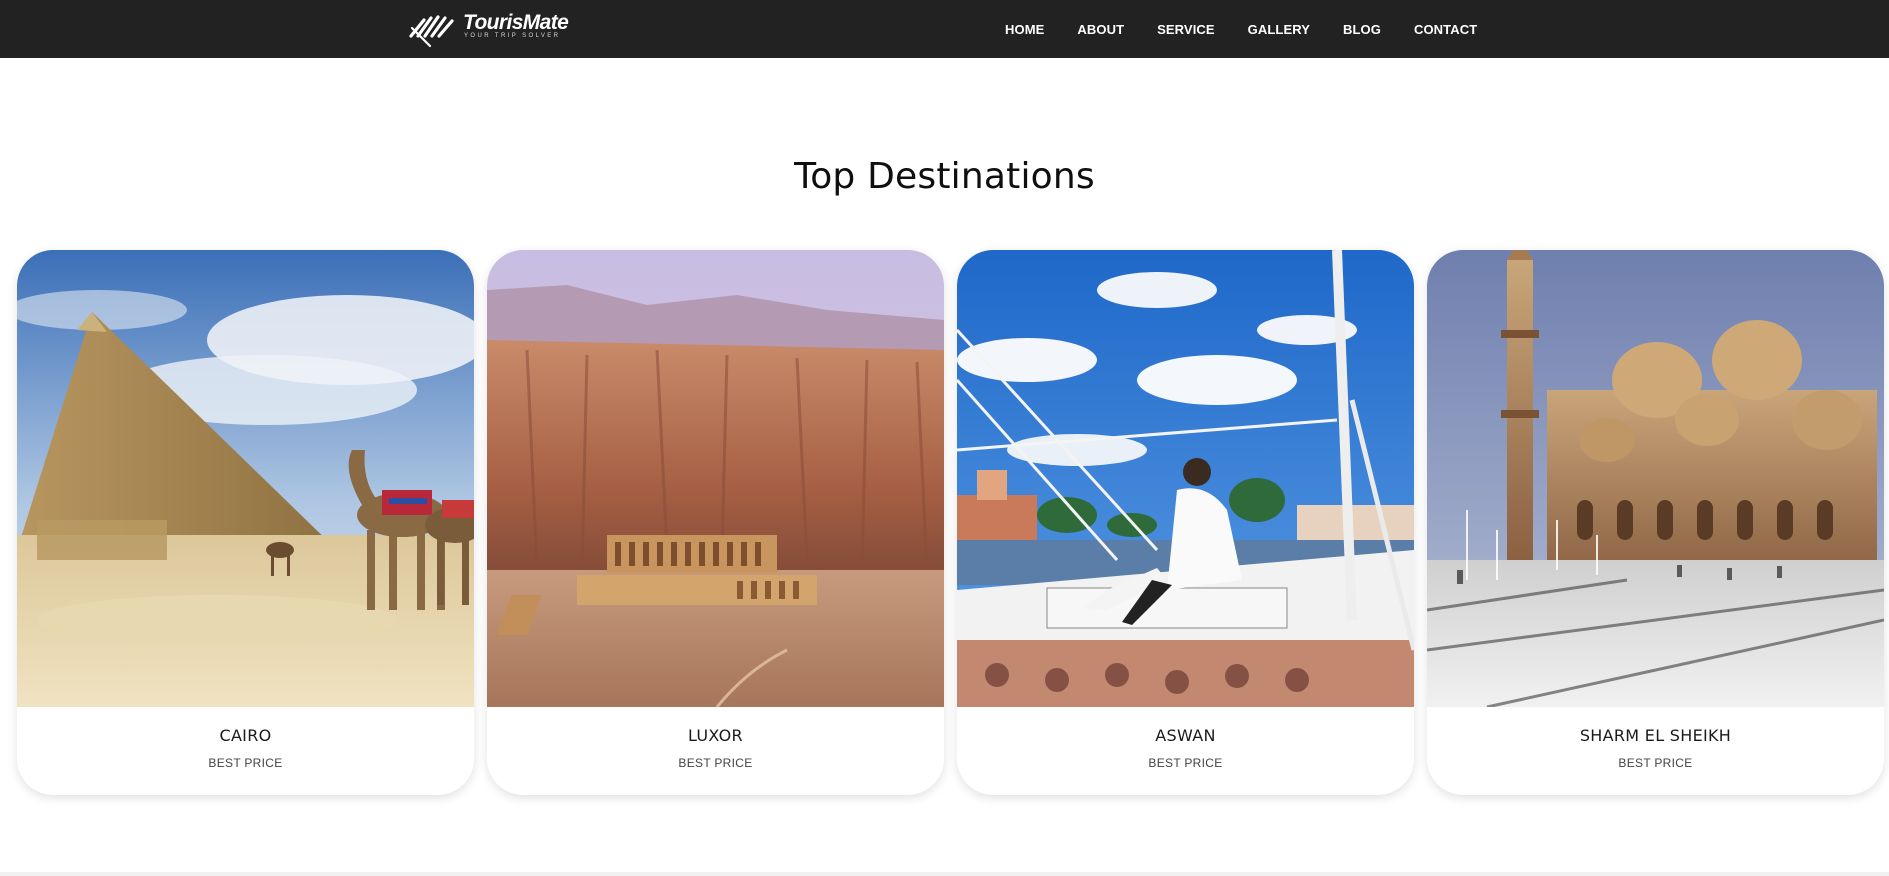  Describe the element at coordinates (715, 735) in the screenshot. I see `destination-name: LUXOR` at that location.